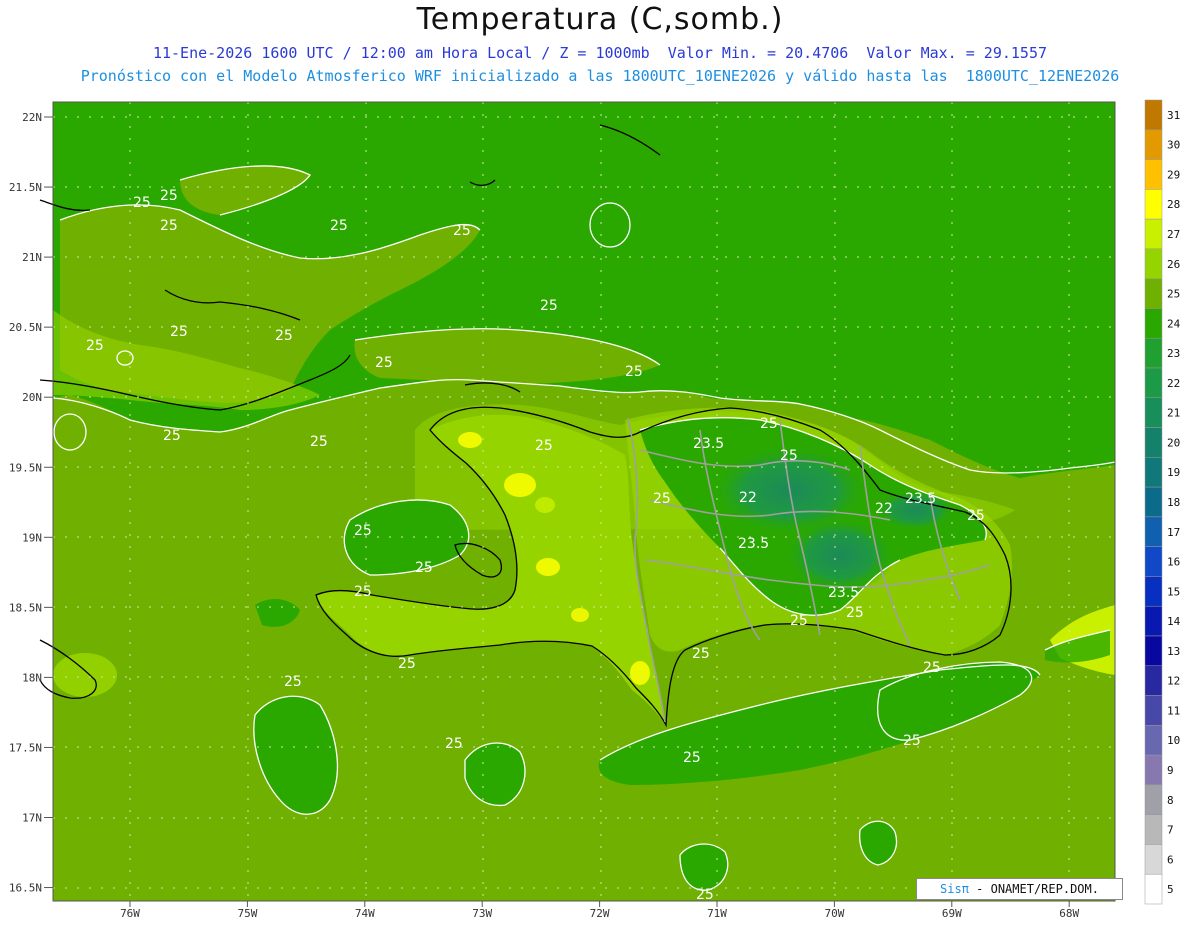 Image resolution: width=1200 pixels, height=927 pixels. Describe the element at coordinates (1173, 710) in the screenshot. I see `colorbar-label: 11` at that location.